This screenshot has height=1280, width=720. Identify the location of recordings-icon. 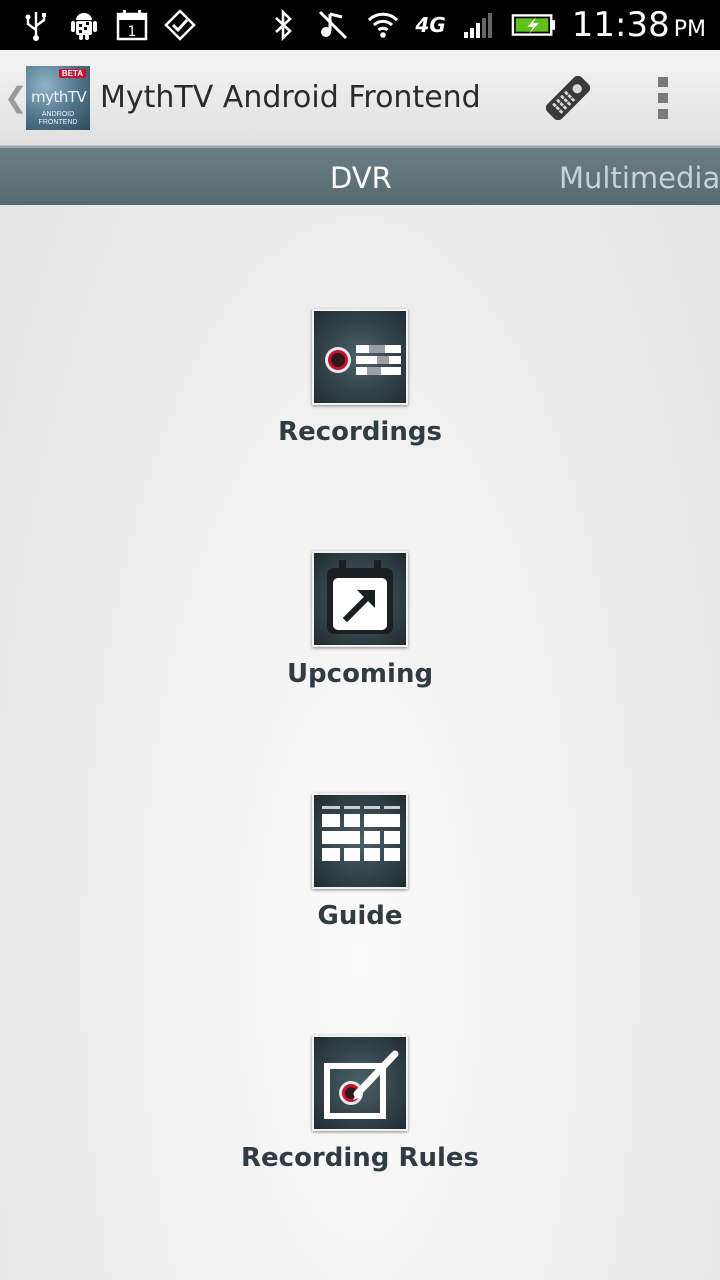
(360, 357).